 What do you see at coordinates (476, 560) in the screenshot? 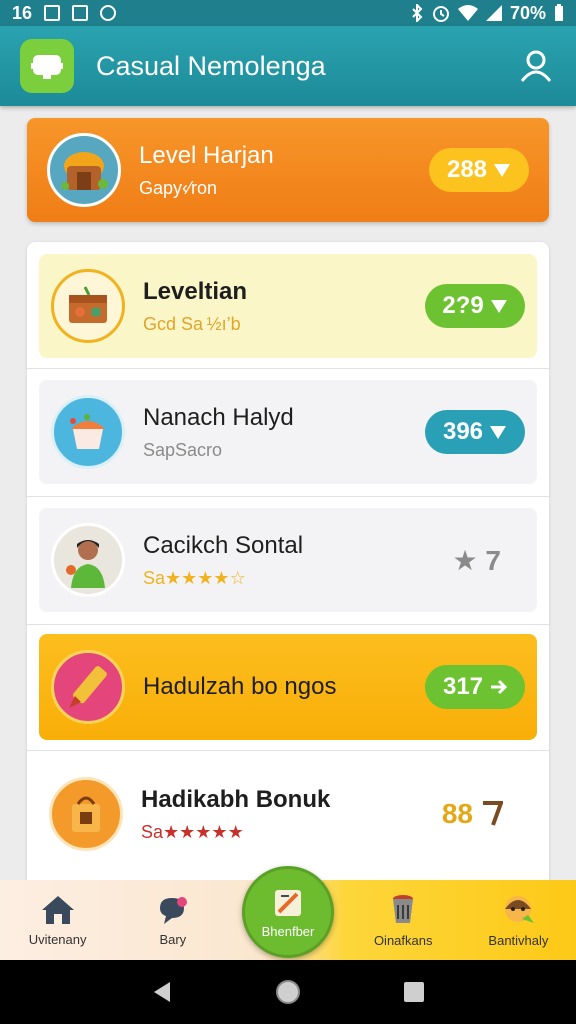
I see `row-score: ★ 7` at bounding box center [476, 560].